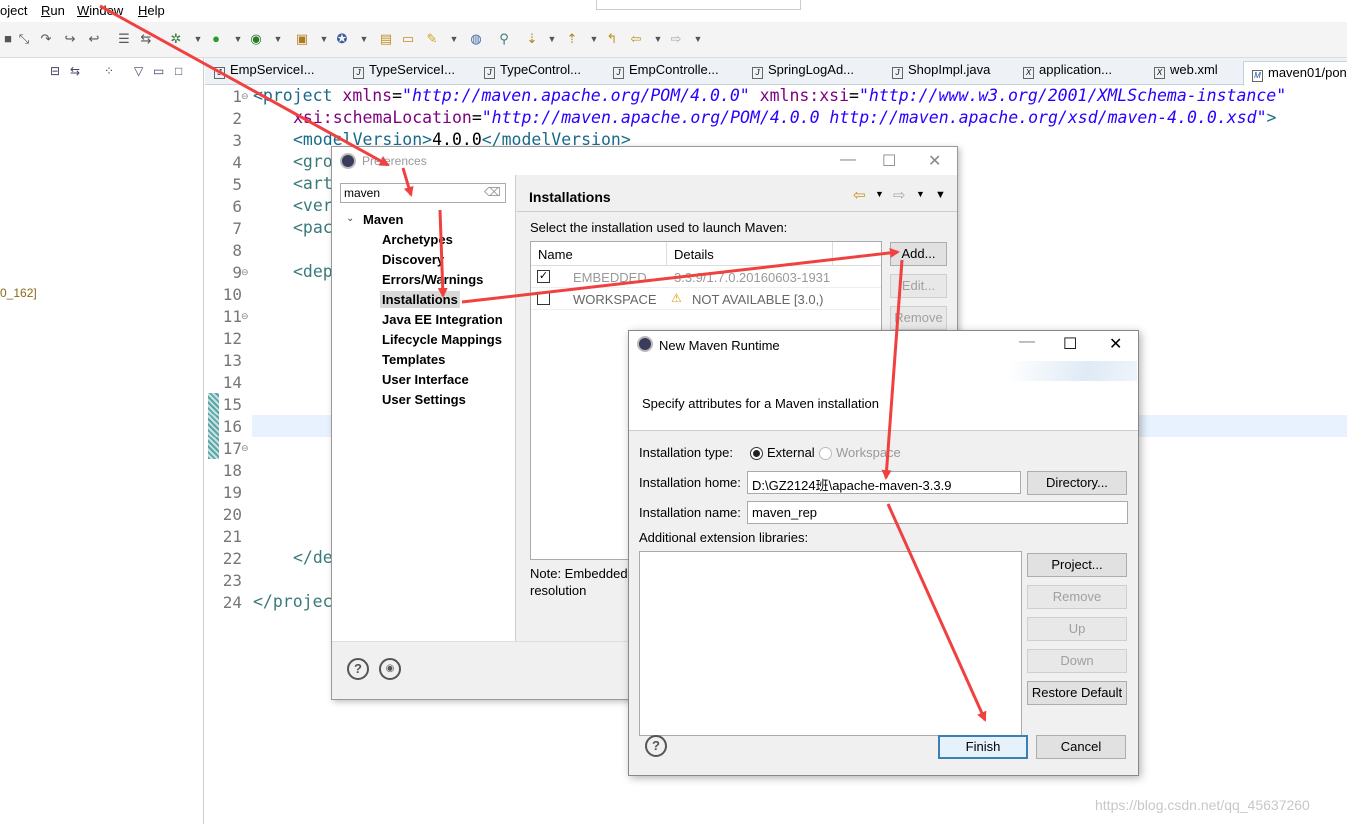 This screenshot has width=1347, height=824. Describe the element at coordinates (680, 275) in the screenshot. I see `arrow-to-add` at that location.